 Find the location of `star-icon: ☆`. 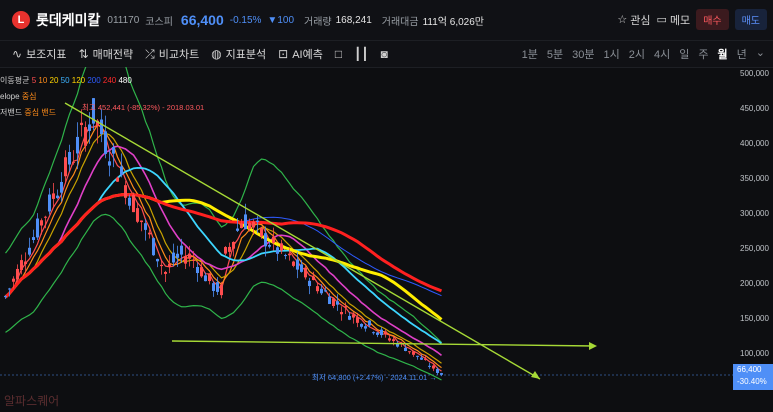

star-icon: ☆ is located at coordinates (622, 20).